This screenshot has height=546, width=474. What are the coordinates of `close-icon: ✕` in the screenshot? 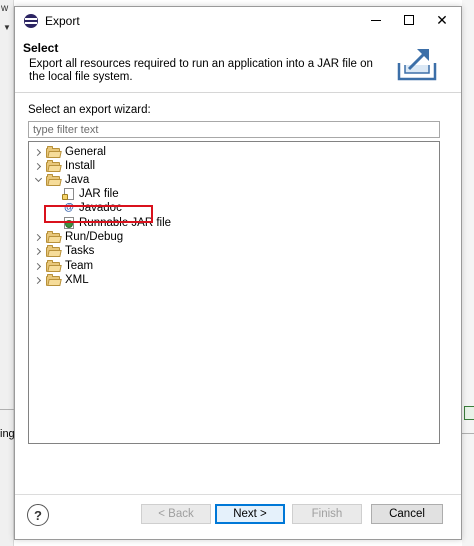 It's located at (442, 19).